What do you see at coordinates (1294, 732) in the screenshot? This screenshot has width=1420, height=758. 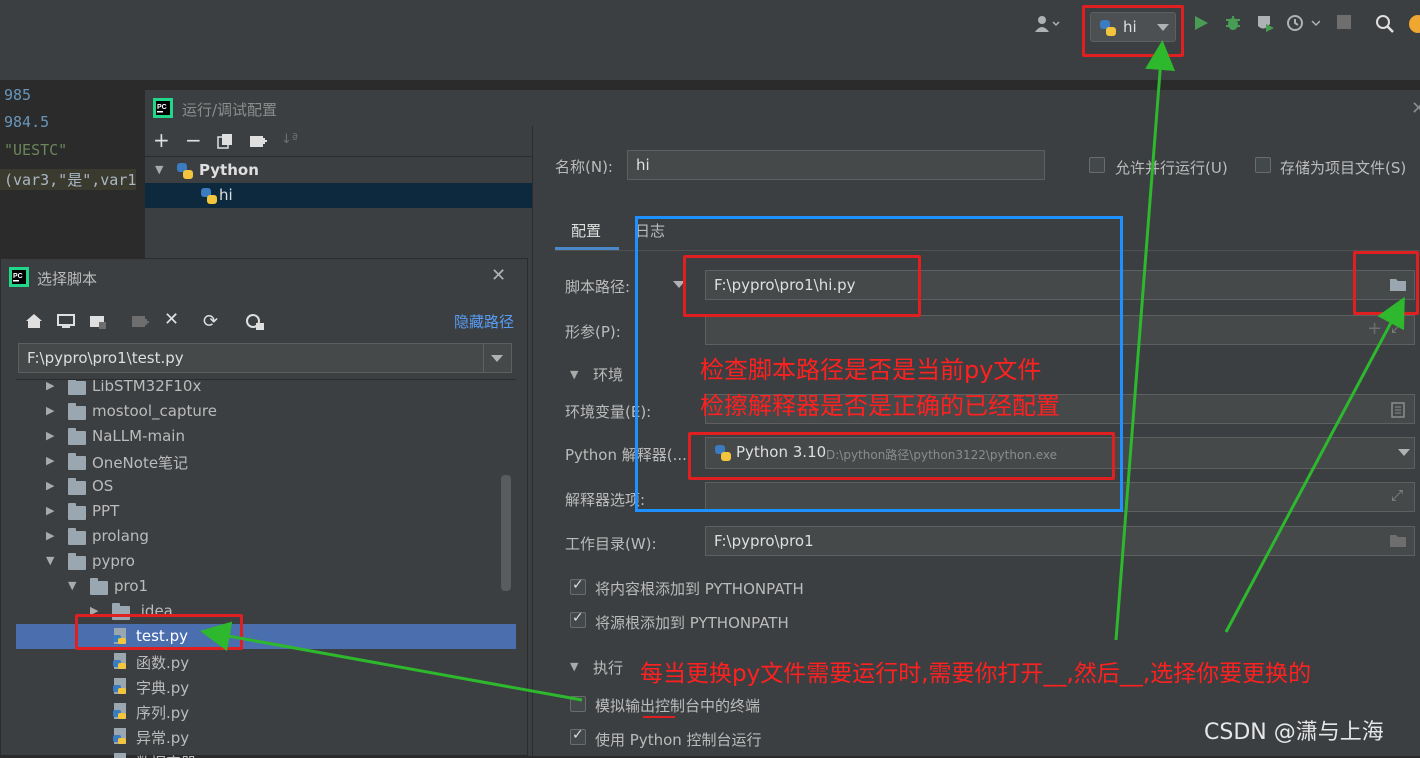 I see `watermark: CSDN @潇与上海` at bounding box center [1294, 732].